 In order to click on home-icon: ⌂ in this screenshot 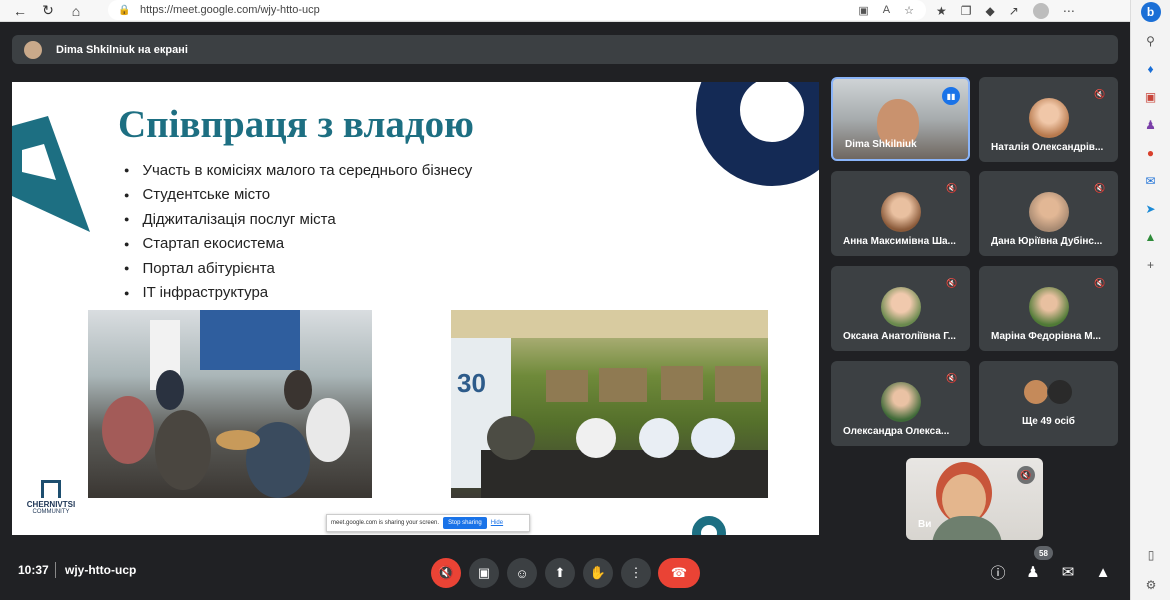, I will do `click(76, 11)`.